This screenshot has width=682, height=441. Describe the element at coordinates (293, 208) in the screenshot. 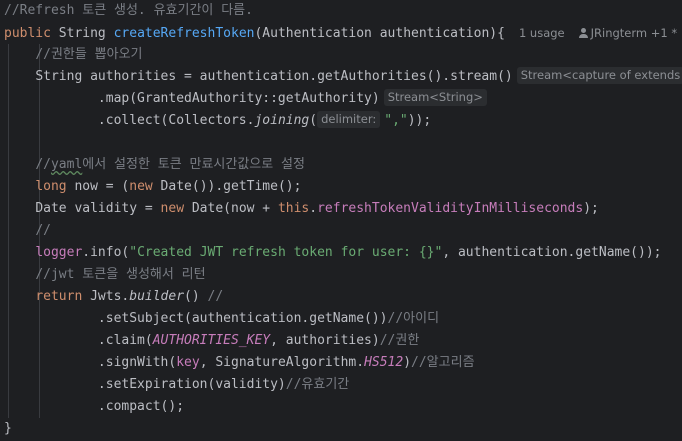

I see `keyword-this: this` at that location.